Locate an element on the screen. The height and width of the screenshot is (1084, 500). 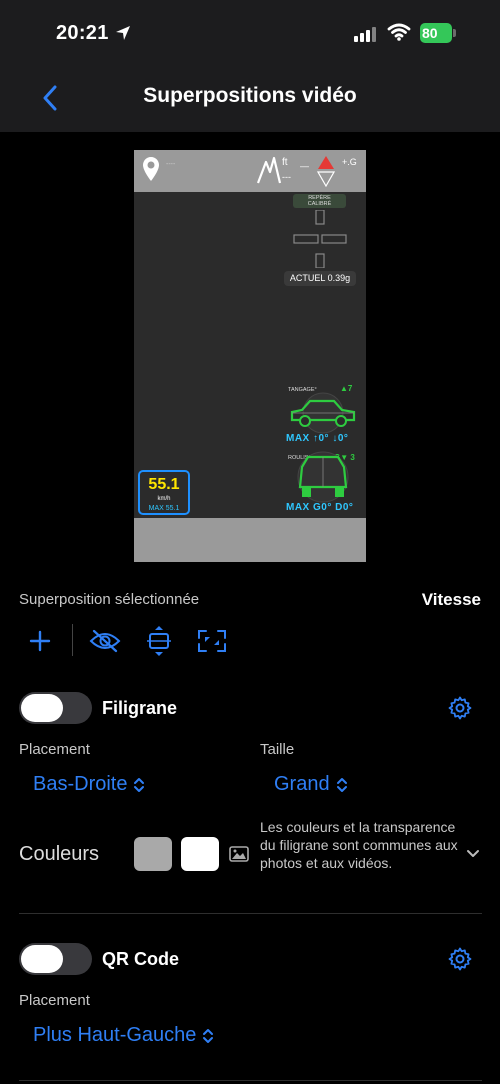
battery-indicator: 80 is located at coordinates (436, 33).